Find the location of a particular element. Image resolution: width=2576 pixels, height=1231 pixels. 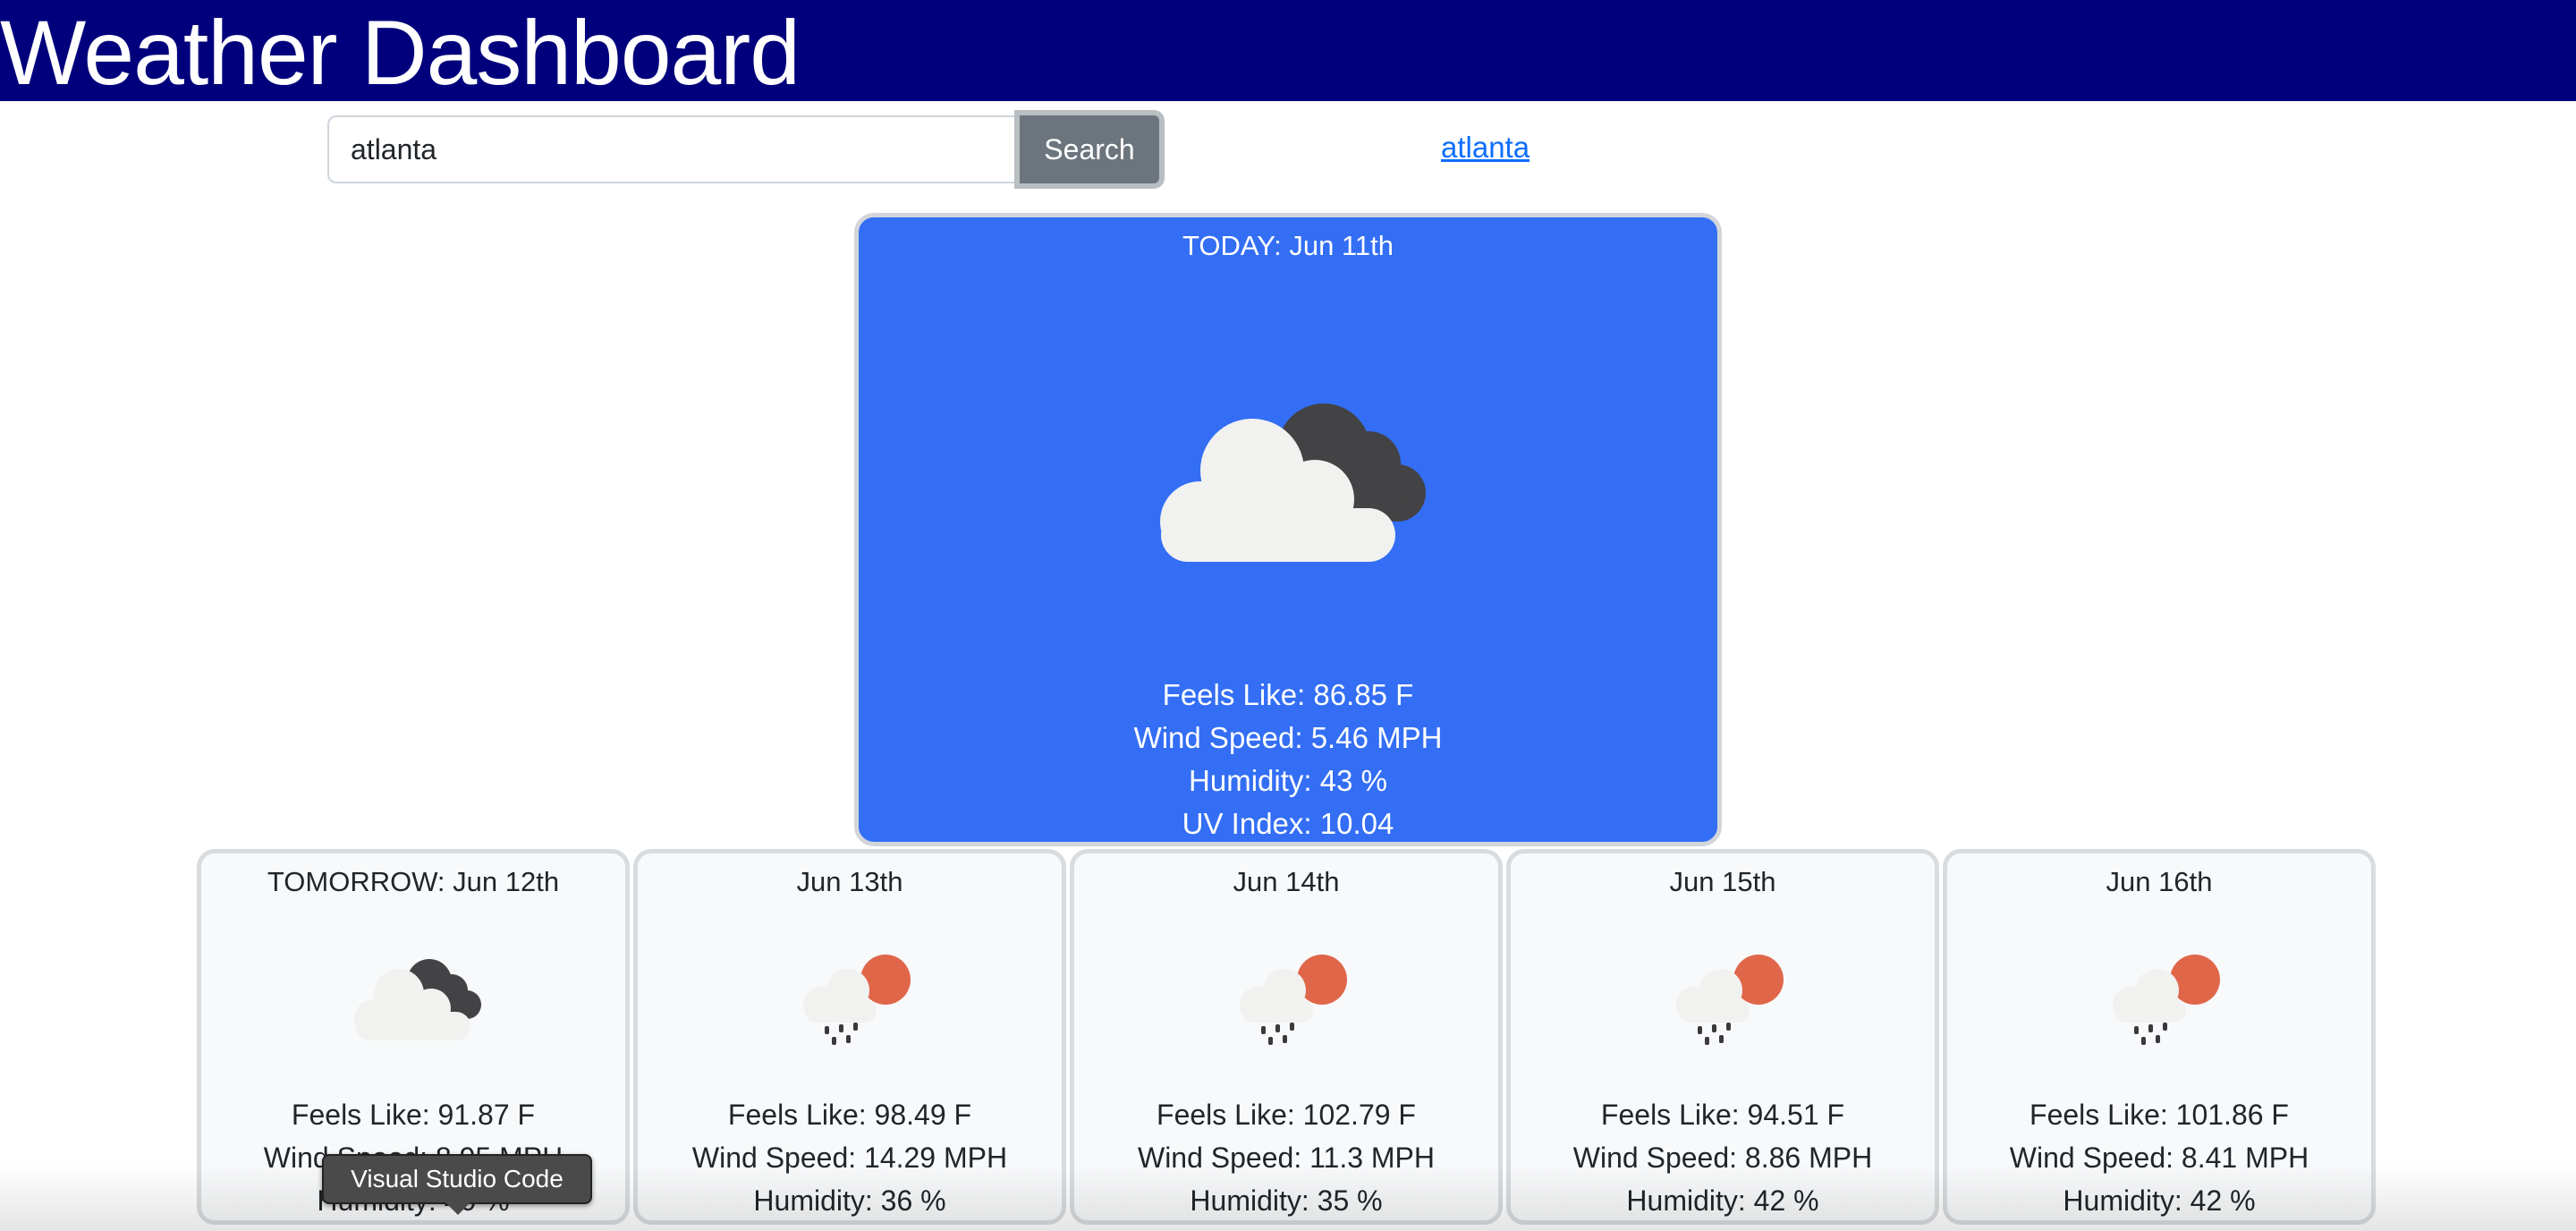

search-history-link-atlanta: atlanta is located at coordinates (1485, 148).